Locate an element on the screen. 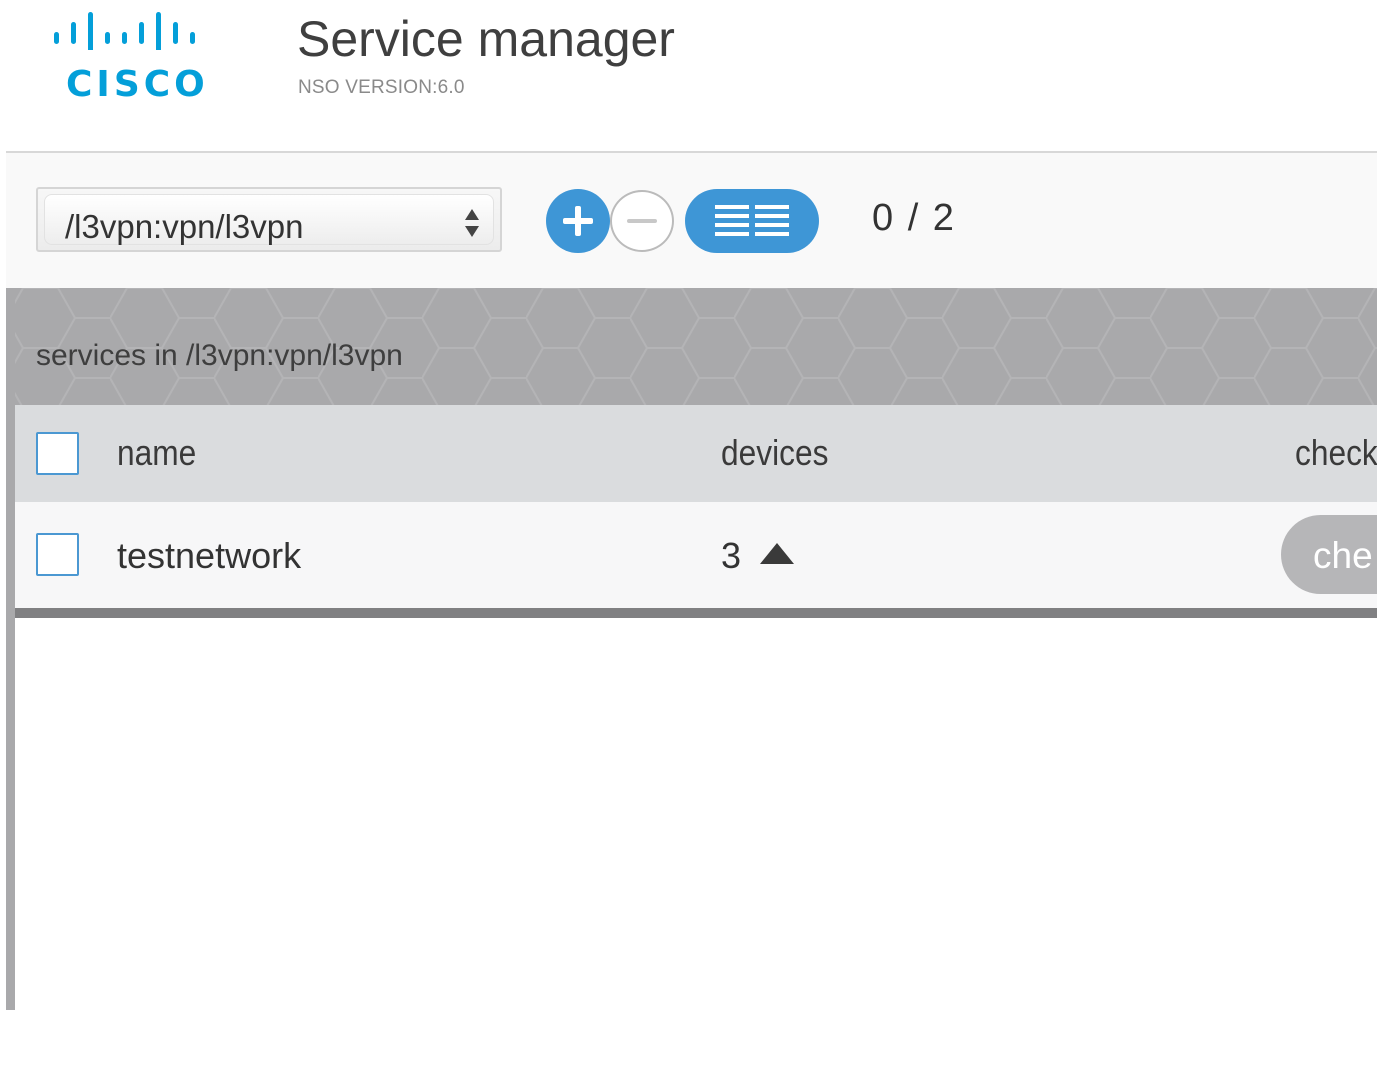 Image resolution: width=1377 pixels, height=1070 pixels. panel-left-border is located at coordinates (10, 649).